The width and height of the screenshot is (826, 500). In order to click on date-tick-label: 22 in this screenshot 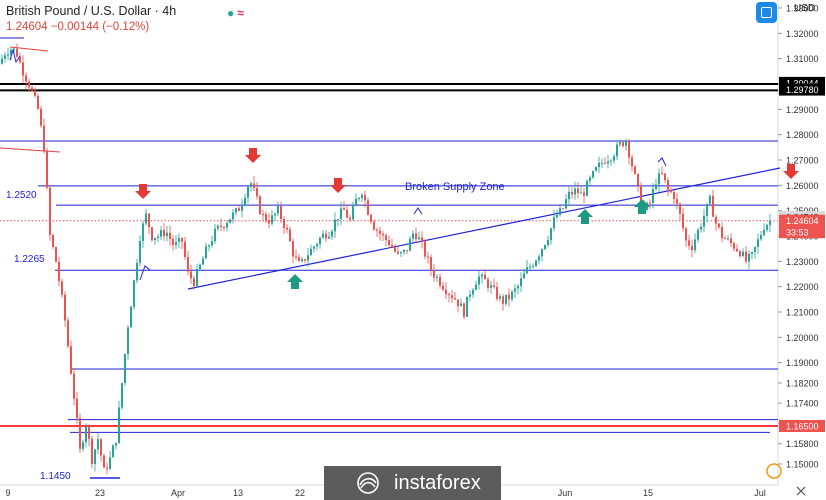, I will do `click(300, 493)`.